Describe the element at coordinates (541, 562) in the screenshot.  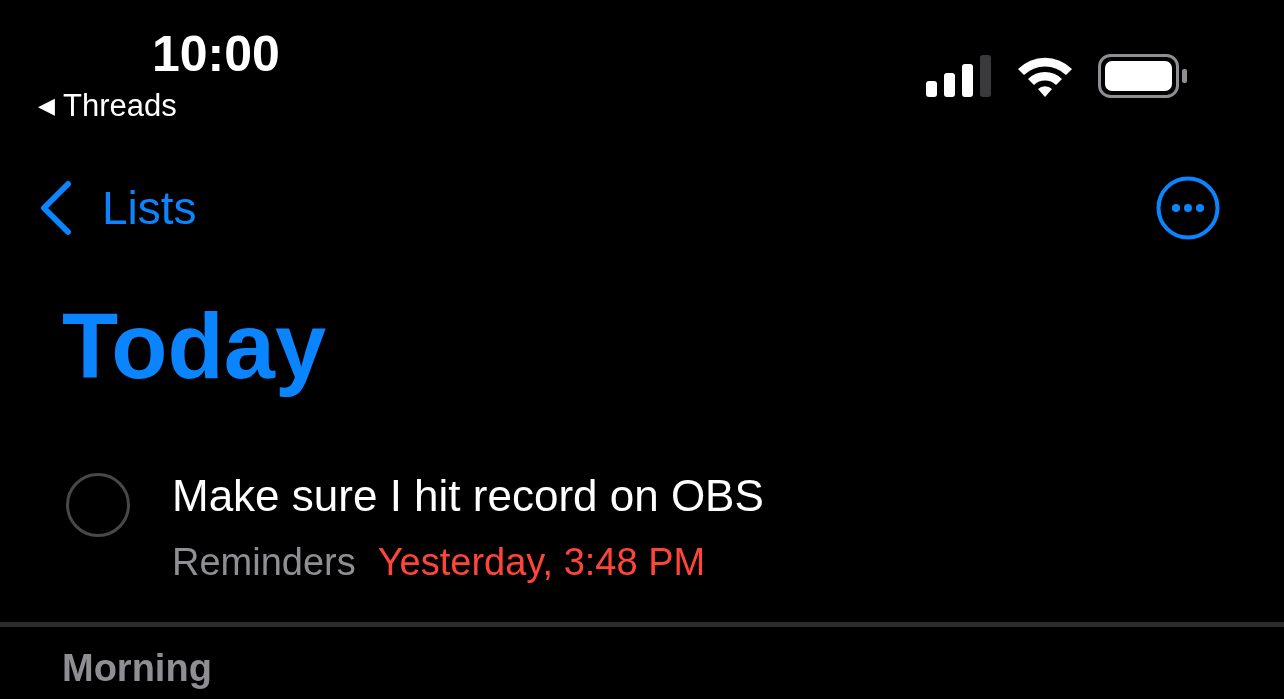
I see `reminder-due-date: Yesterday, 3:48 PM` at that location.